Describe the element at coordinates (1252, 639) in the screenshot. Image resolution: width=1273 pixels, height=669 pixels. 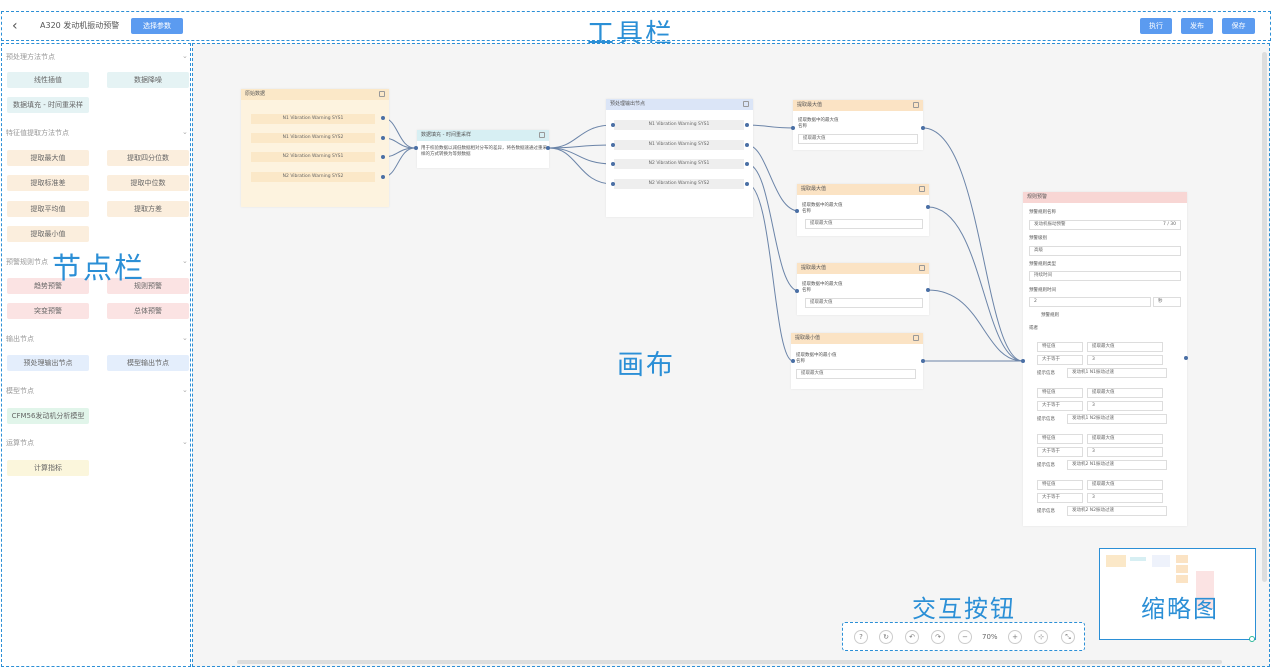
I see `resize-handle` at that location.